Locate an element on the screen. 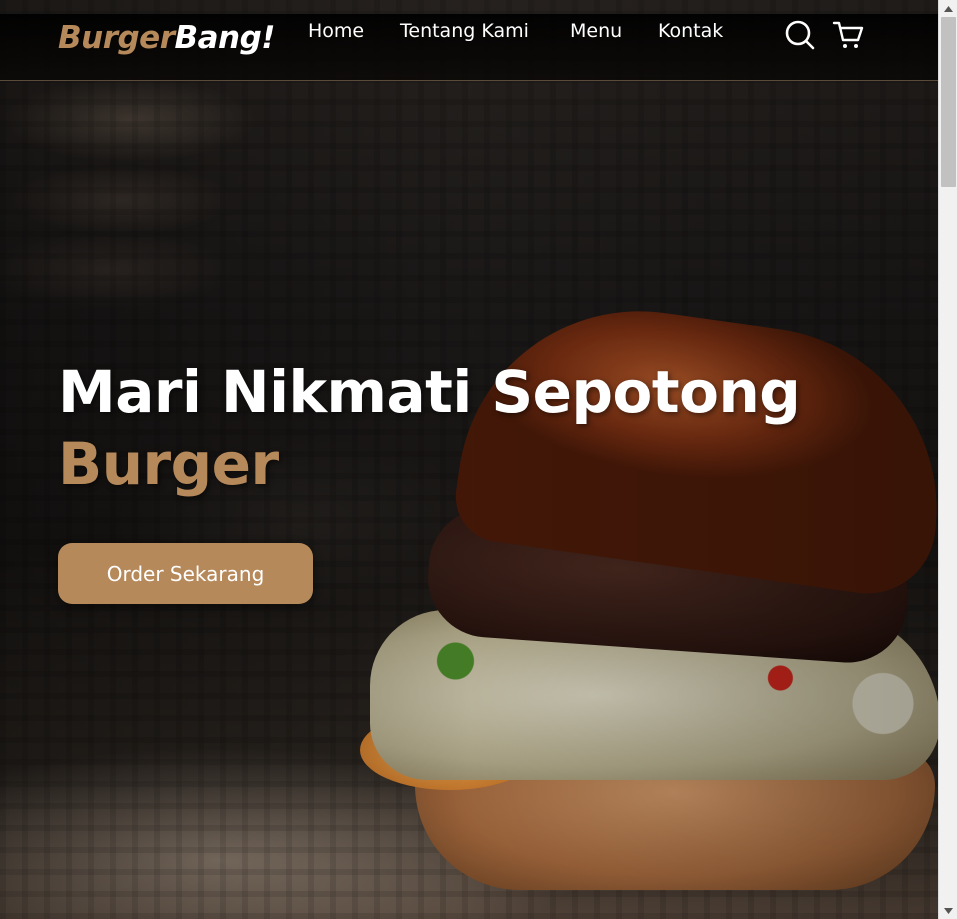  hero-title-line1: Mari Nikmati Sepotong is located at coordinates (429, 392).